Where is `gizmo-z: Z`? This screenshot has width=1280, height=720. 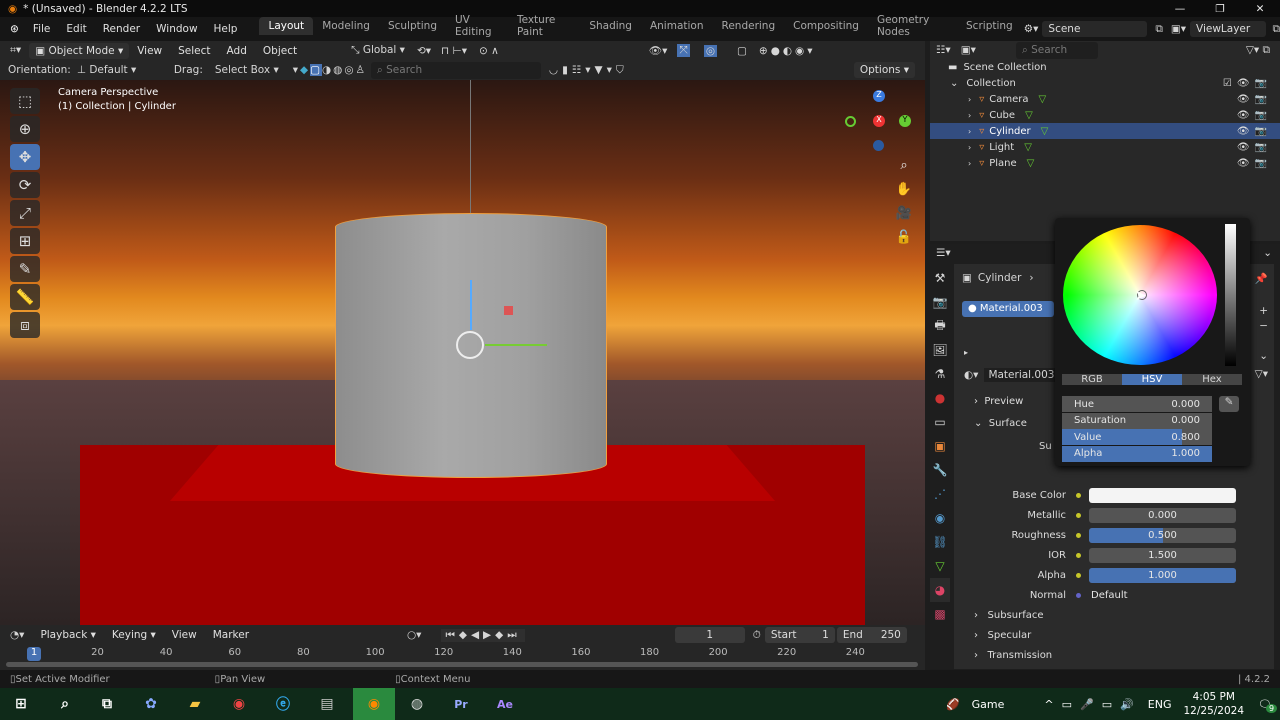 gizmo-z: Z is located at coordinates (879, 96).